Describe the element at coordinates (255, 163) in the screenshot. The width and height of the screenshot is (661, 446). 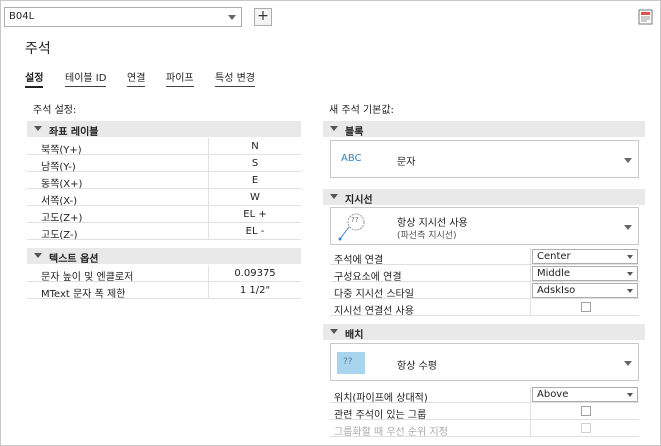
I see `row-value: S` at that location.